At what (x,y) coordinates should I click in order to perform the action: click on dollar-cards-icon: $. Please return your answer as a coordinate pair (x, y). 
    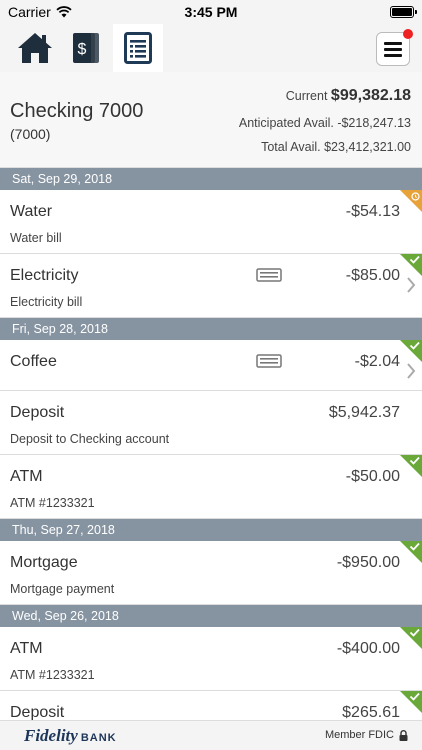
    Looking at the image, I should click on (86, 48).